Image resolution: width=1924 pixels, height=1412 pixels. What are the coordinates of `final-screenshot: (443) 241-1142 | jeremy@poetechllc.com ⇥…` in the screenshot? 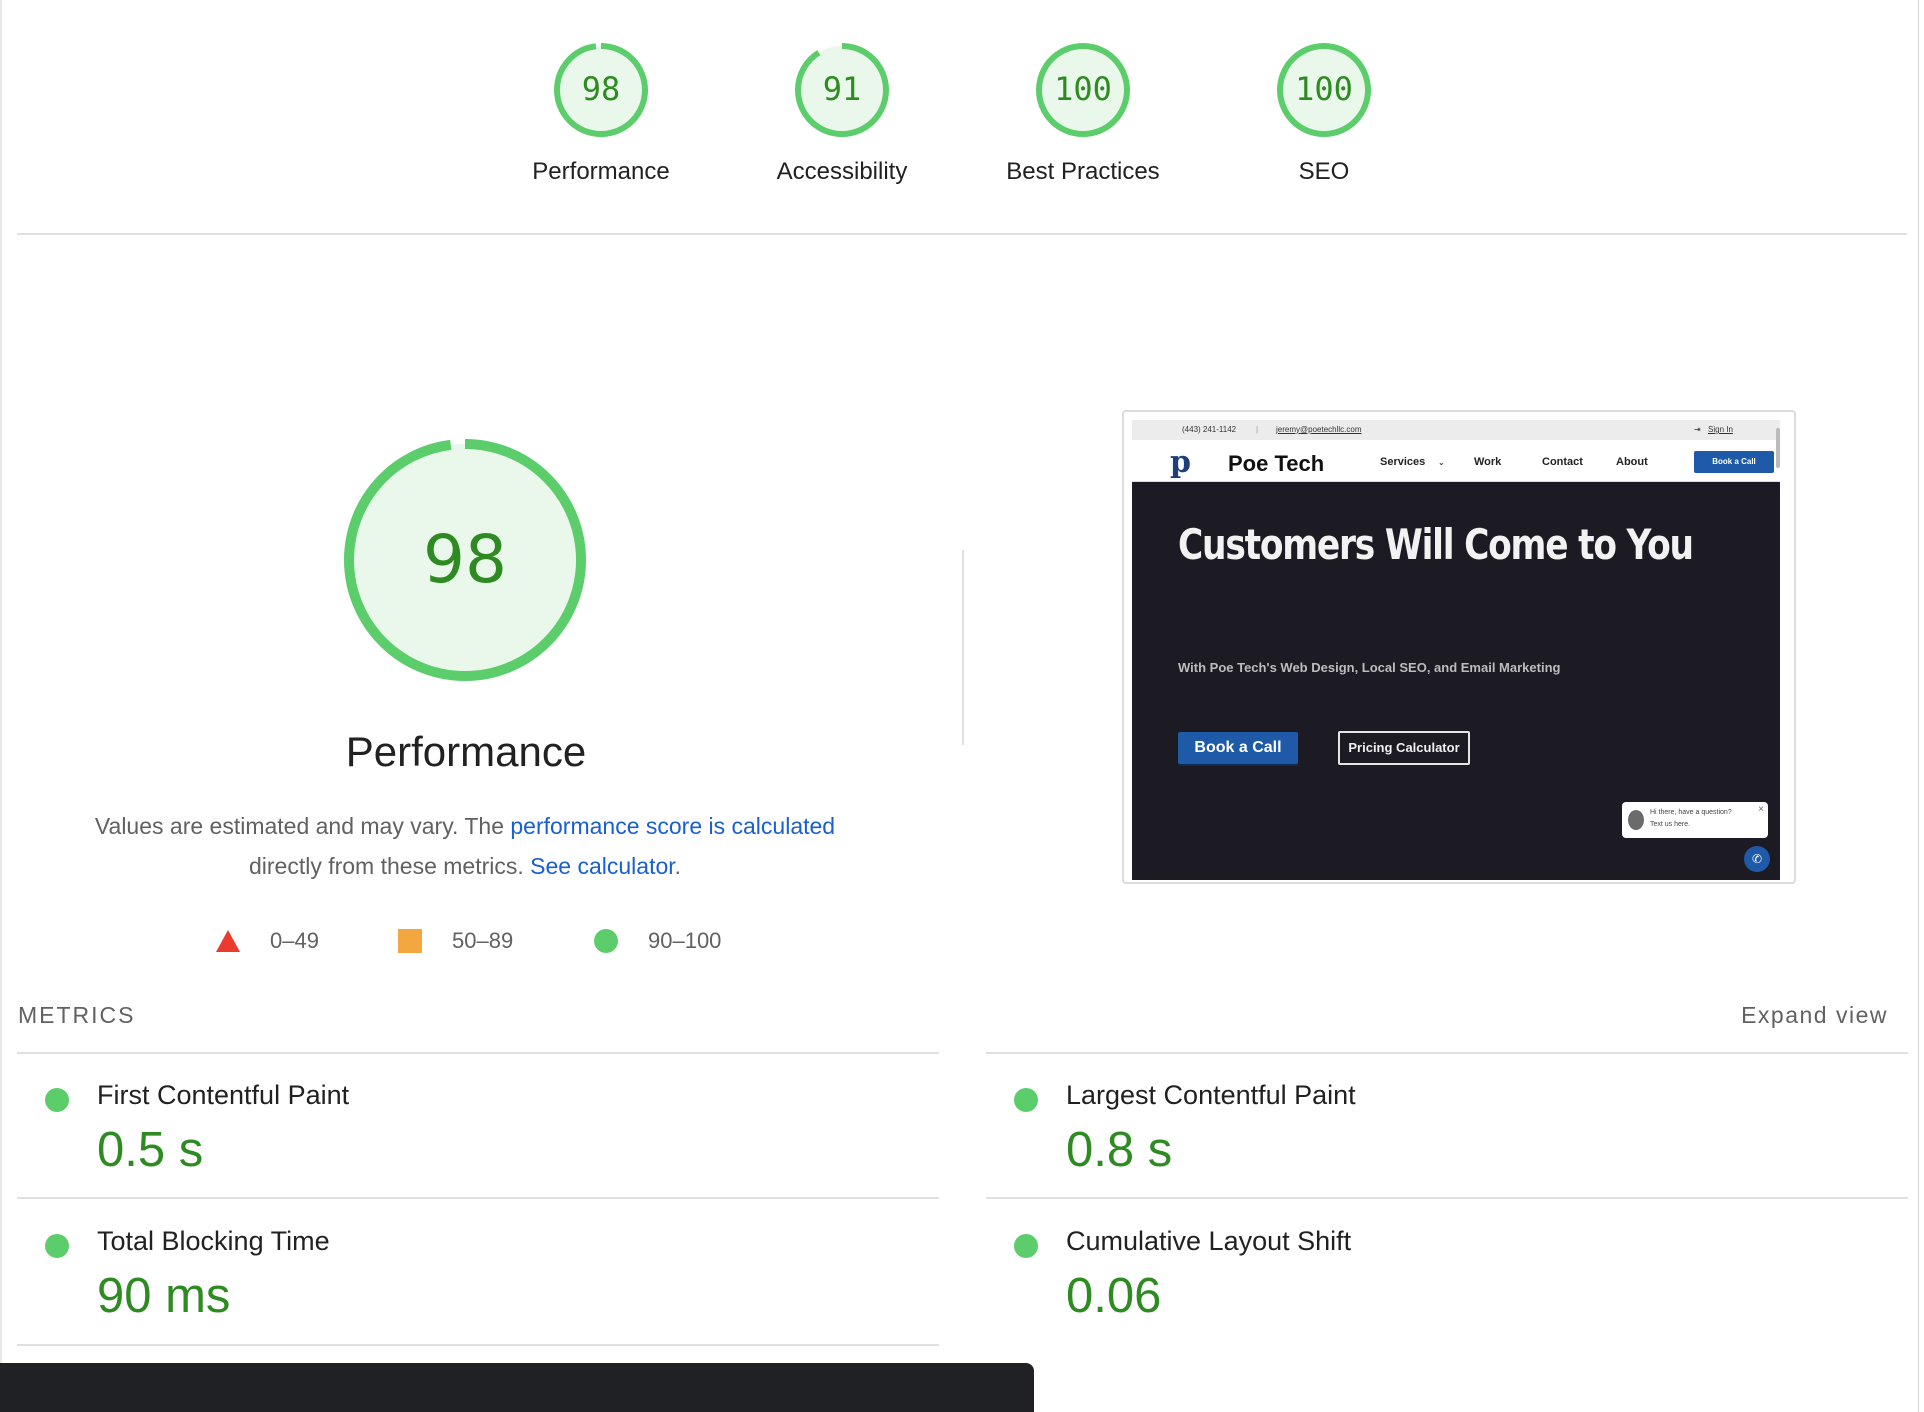 It's located at (1459, 647).